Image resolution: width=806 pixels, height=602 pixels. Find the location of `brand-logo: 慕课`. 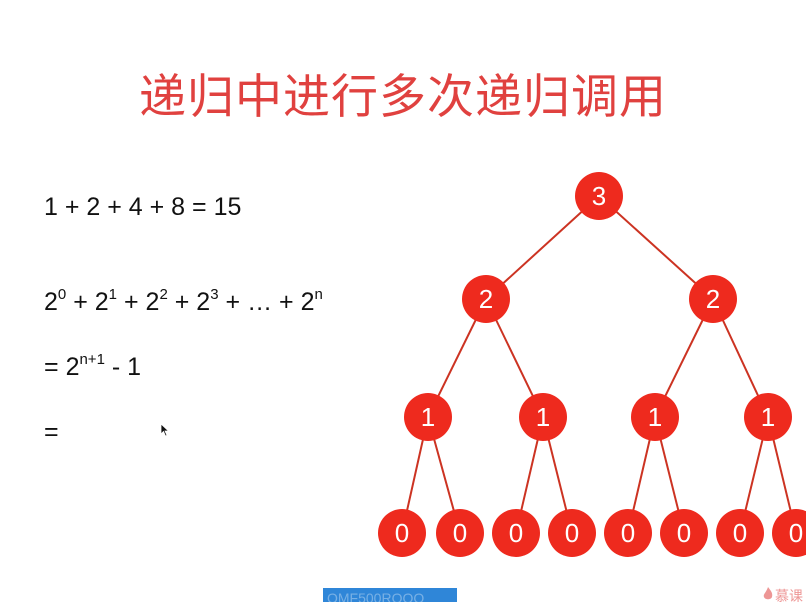

brand-logo: 慕课 is located at coordinates (784, 594).